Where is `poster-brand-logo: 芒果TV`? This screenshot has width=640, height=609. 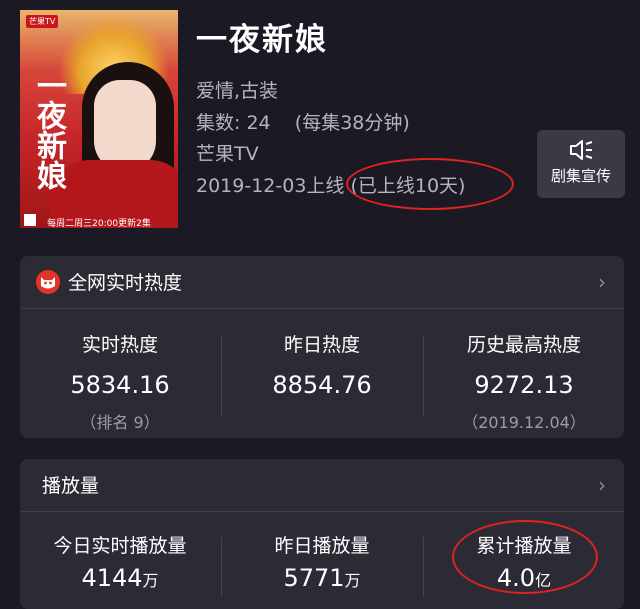 poster-brand-logo: 芒果TV is located at coordinates (42, 21).